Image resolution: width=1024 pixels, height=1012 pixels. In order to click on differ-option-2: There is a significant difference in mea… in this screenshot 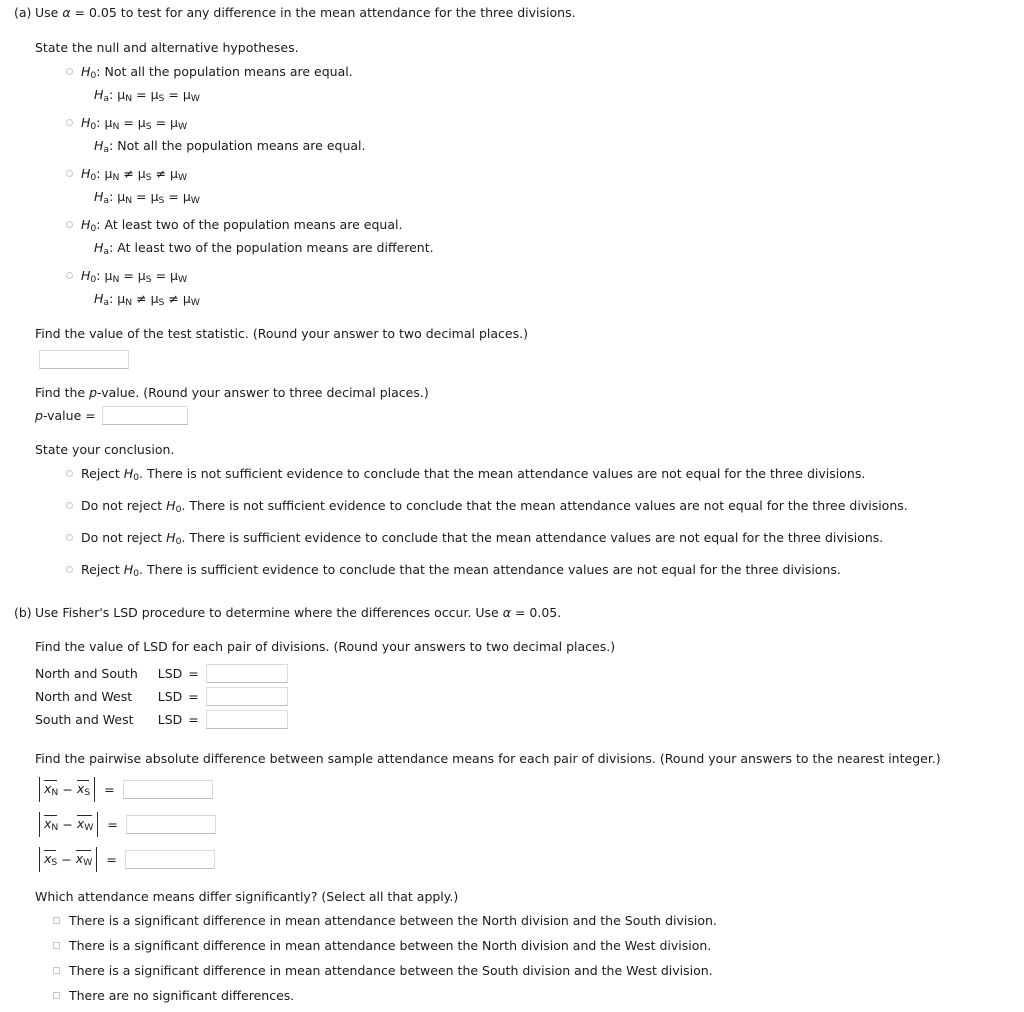, I will do `click(538, 945)`.